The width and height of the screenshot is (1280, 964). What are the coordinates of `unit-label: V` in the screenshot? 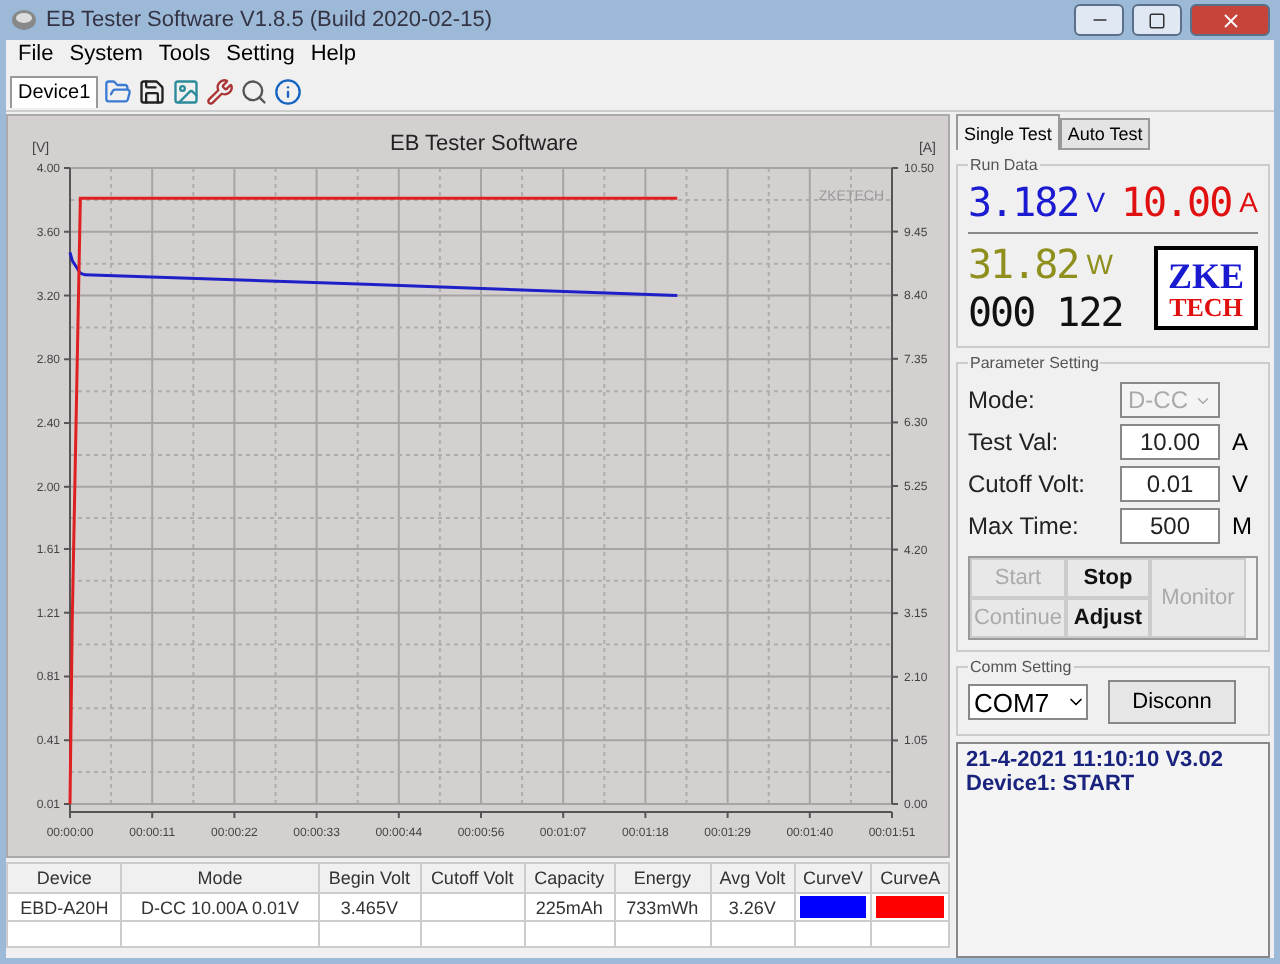 It's located at (1240, 484).